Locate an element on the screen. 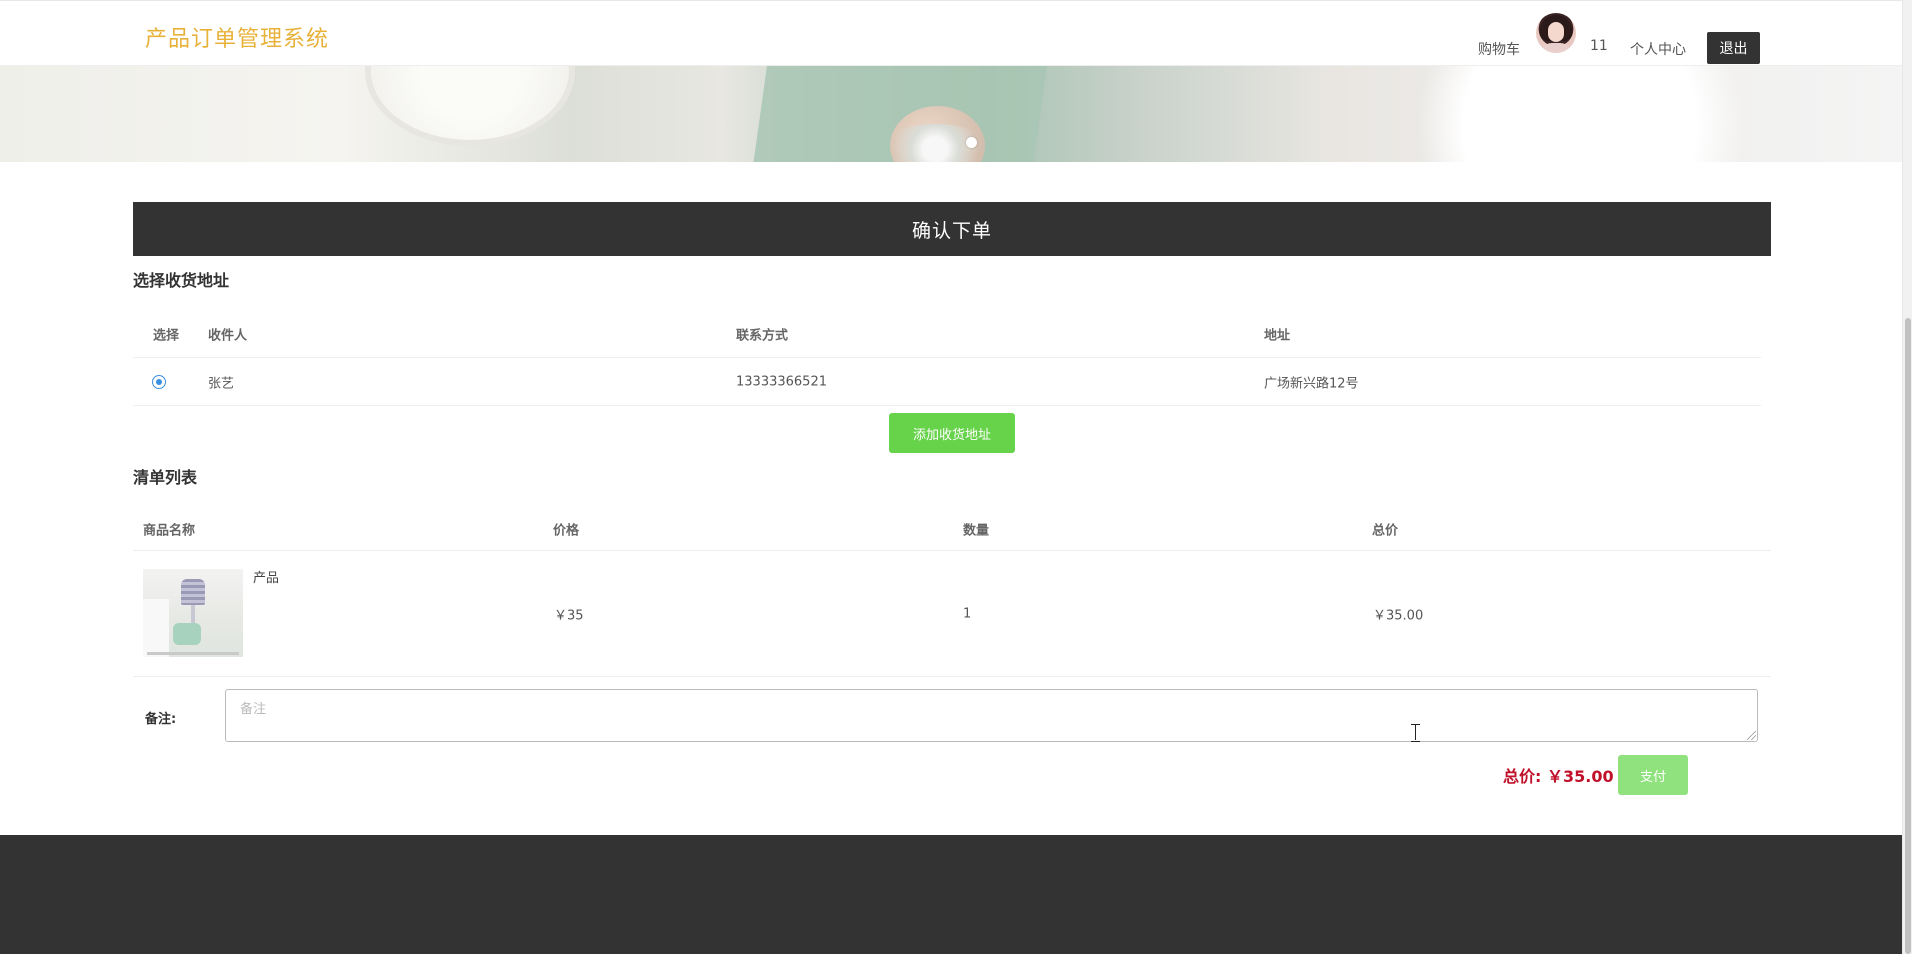 The height and width of the screenshot is (954, 1912). thumbnail-caption-strip is located at coordinates (193, 653).